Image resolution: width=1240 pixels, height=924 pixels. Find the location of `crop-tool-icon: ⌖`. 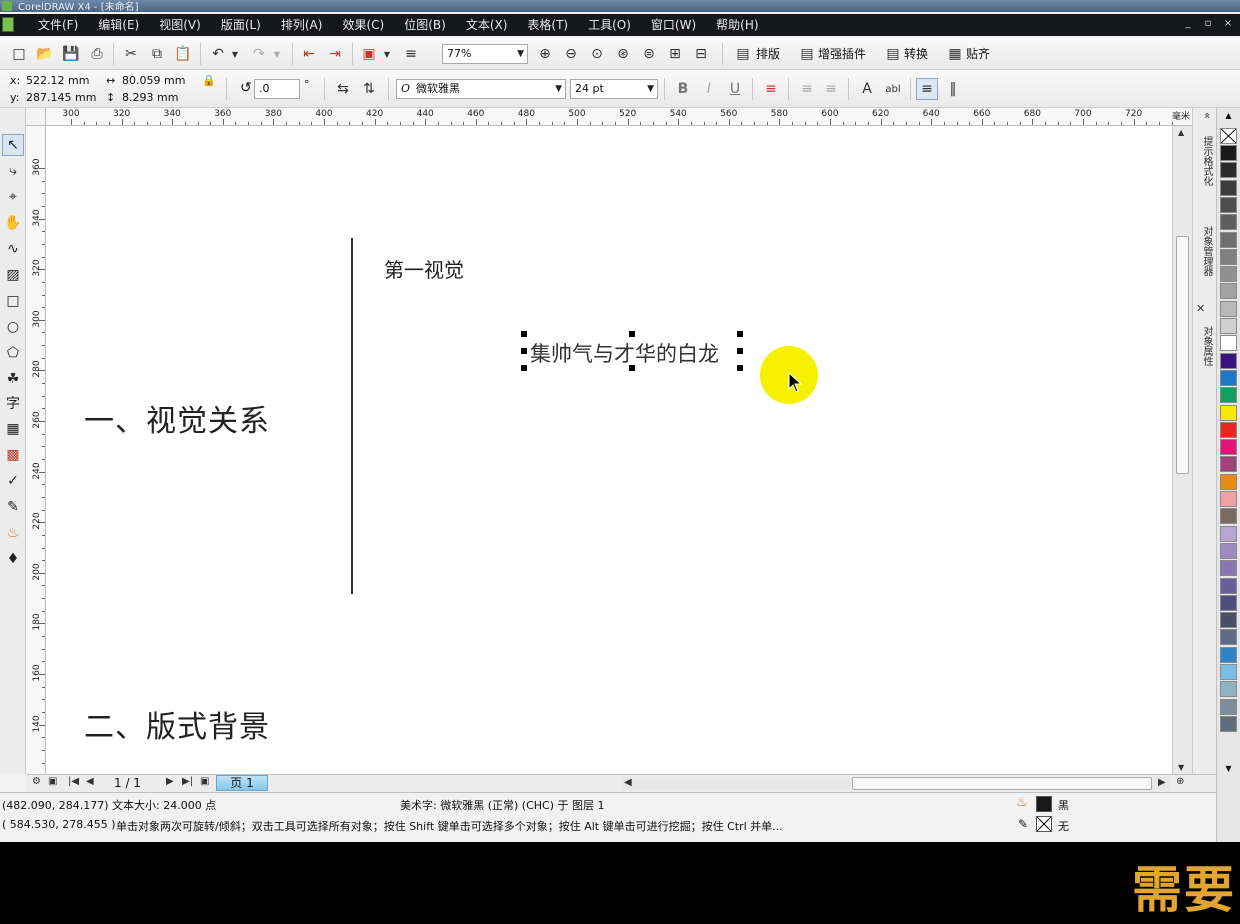

crop-tool-icon: ⌖ is located at coordinates (13, 197).